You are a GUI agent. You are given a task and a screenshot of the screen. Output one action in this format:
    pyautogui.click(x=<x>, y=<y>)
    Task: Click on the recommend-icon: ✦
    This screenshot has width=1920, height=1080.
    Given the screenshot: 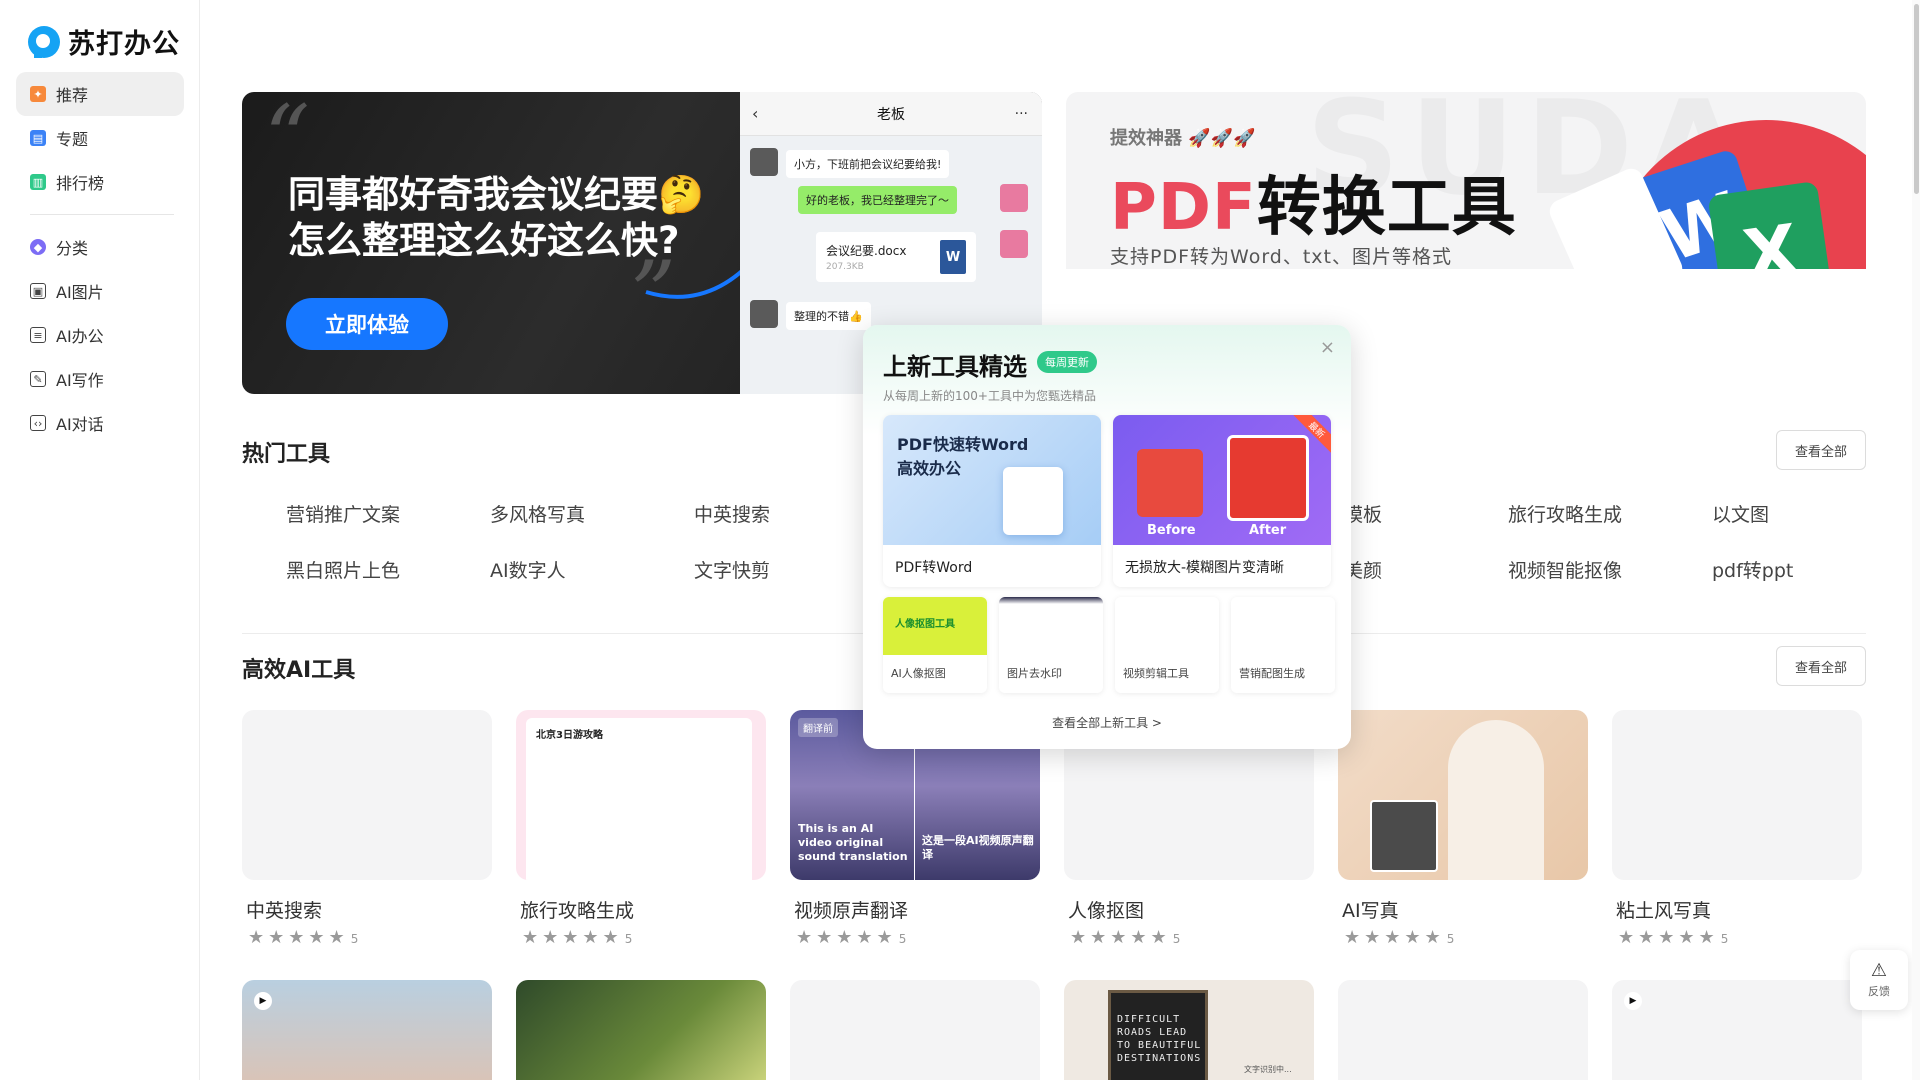 What is the action you would take?
    pyautogui.click(x=38, y=94)
    